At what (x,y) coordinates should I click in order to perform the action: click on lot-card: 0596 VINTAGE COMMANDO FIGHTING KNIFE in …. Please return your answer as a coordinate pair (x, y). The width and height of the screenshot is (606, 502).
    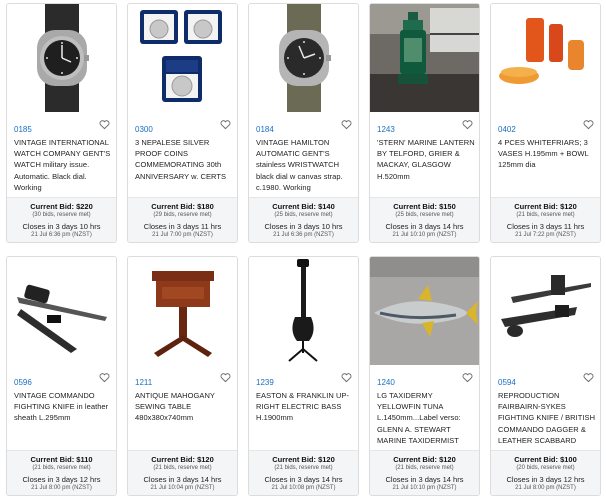
    Looking at the image, I should click on (61, 376).